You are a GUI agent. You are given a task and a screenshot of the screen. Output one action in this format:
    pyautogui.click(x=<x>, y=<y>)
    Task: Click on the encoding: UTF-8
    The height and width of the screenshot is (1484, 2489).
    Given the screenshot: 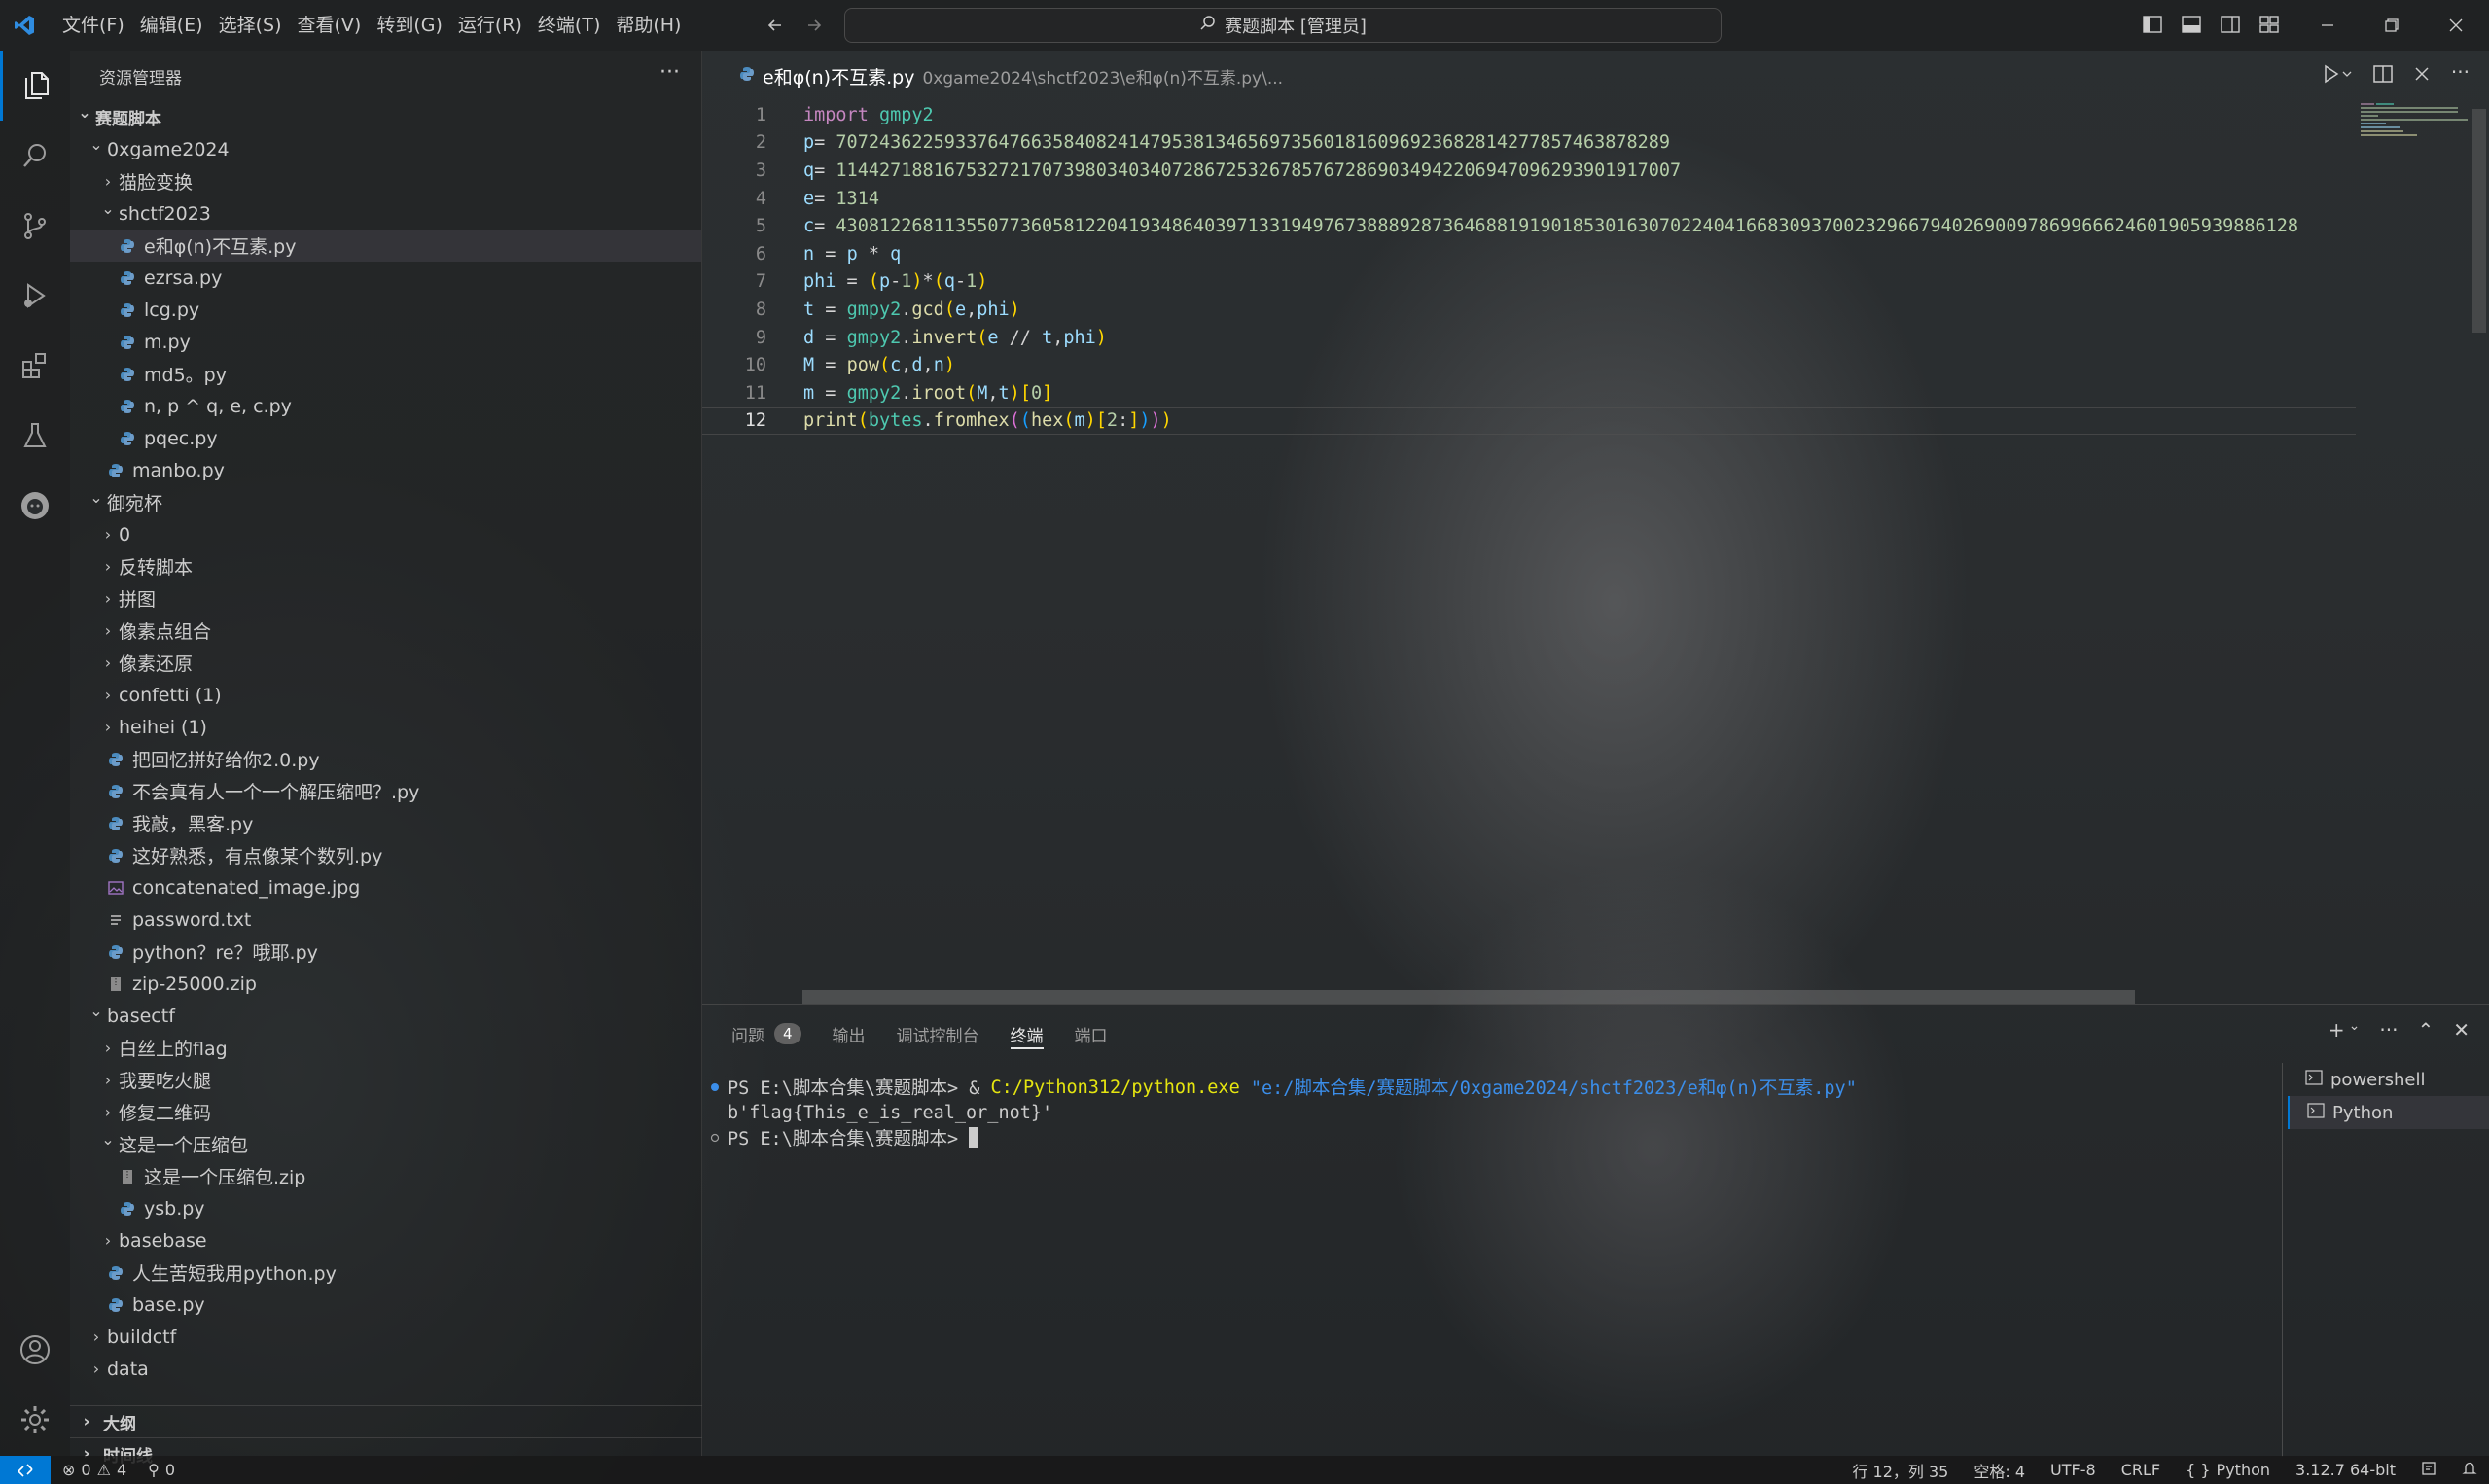 What is the action you would take?
    pyautogui.click(x=2073, y=1470)
    